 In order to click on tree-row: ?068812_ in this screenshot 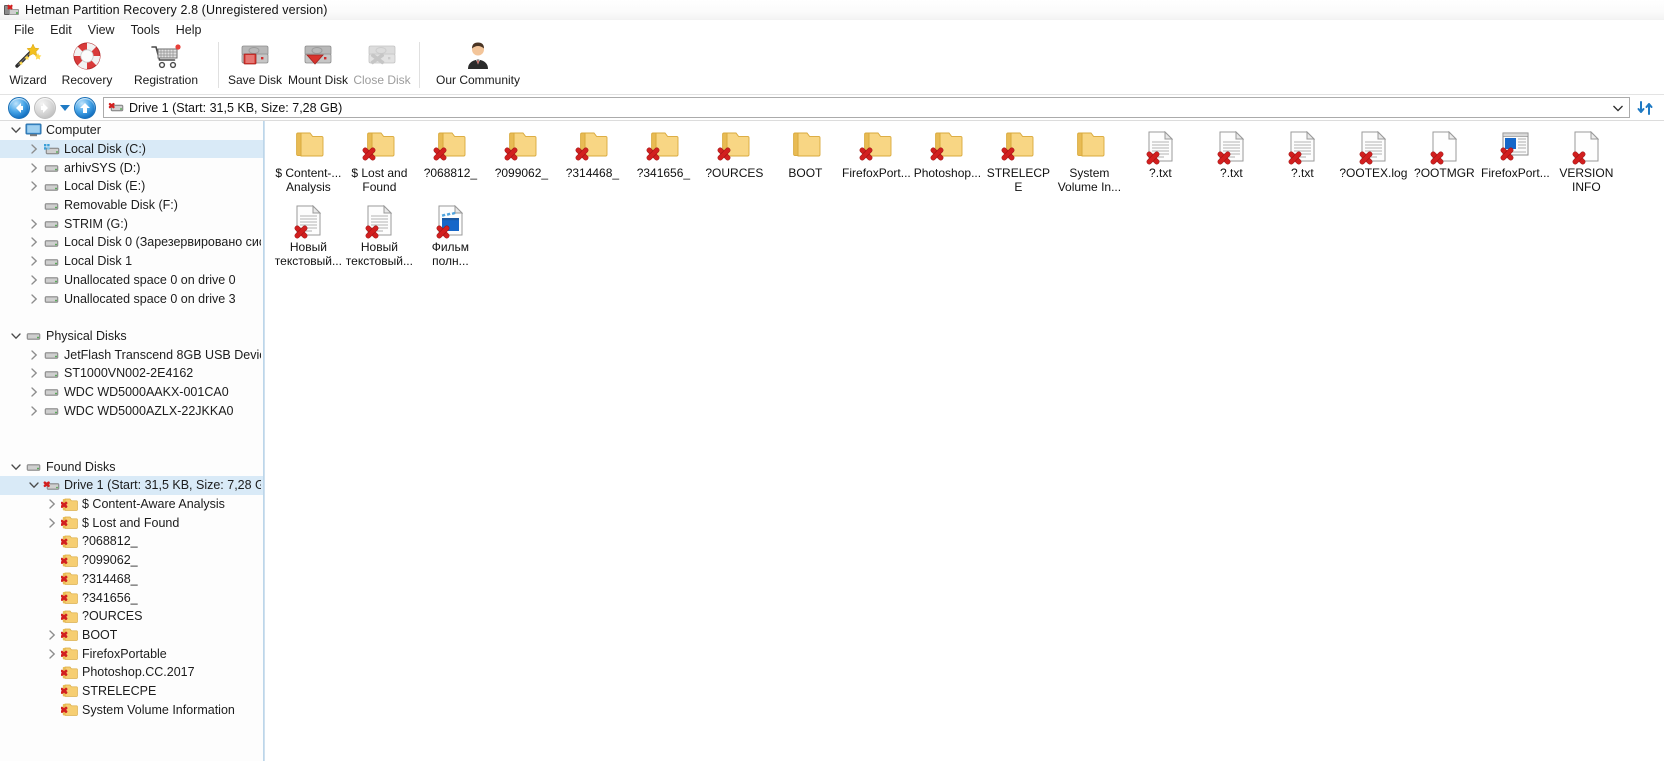, I will do `click(131, 541)`.